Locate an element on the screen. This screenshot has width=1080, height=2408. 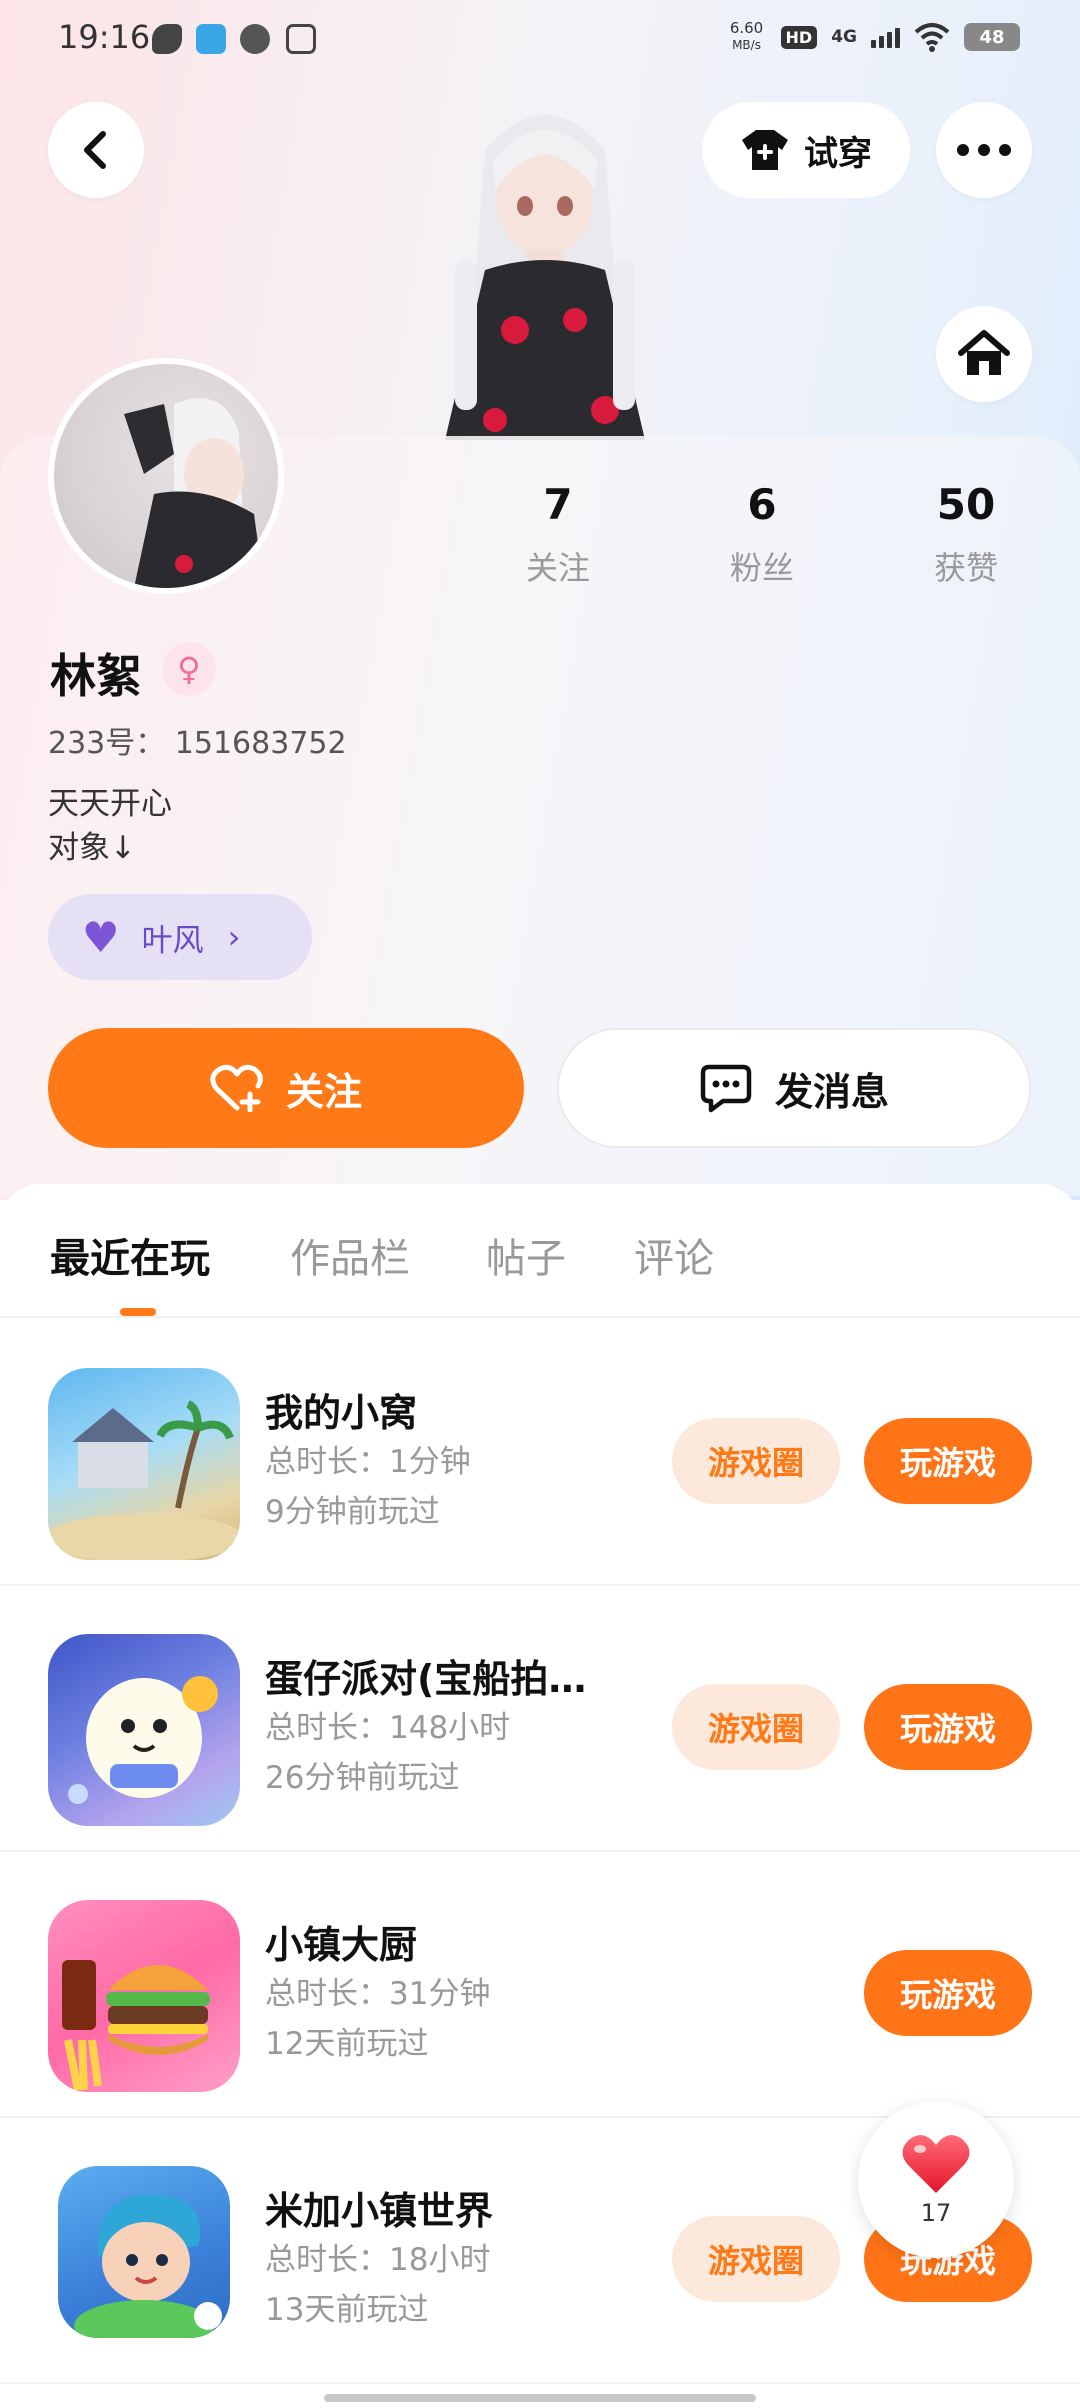
game-duration: 总时长：148小时 is located at coordinates (388, 1728).